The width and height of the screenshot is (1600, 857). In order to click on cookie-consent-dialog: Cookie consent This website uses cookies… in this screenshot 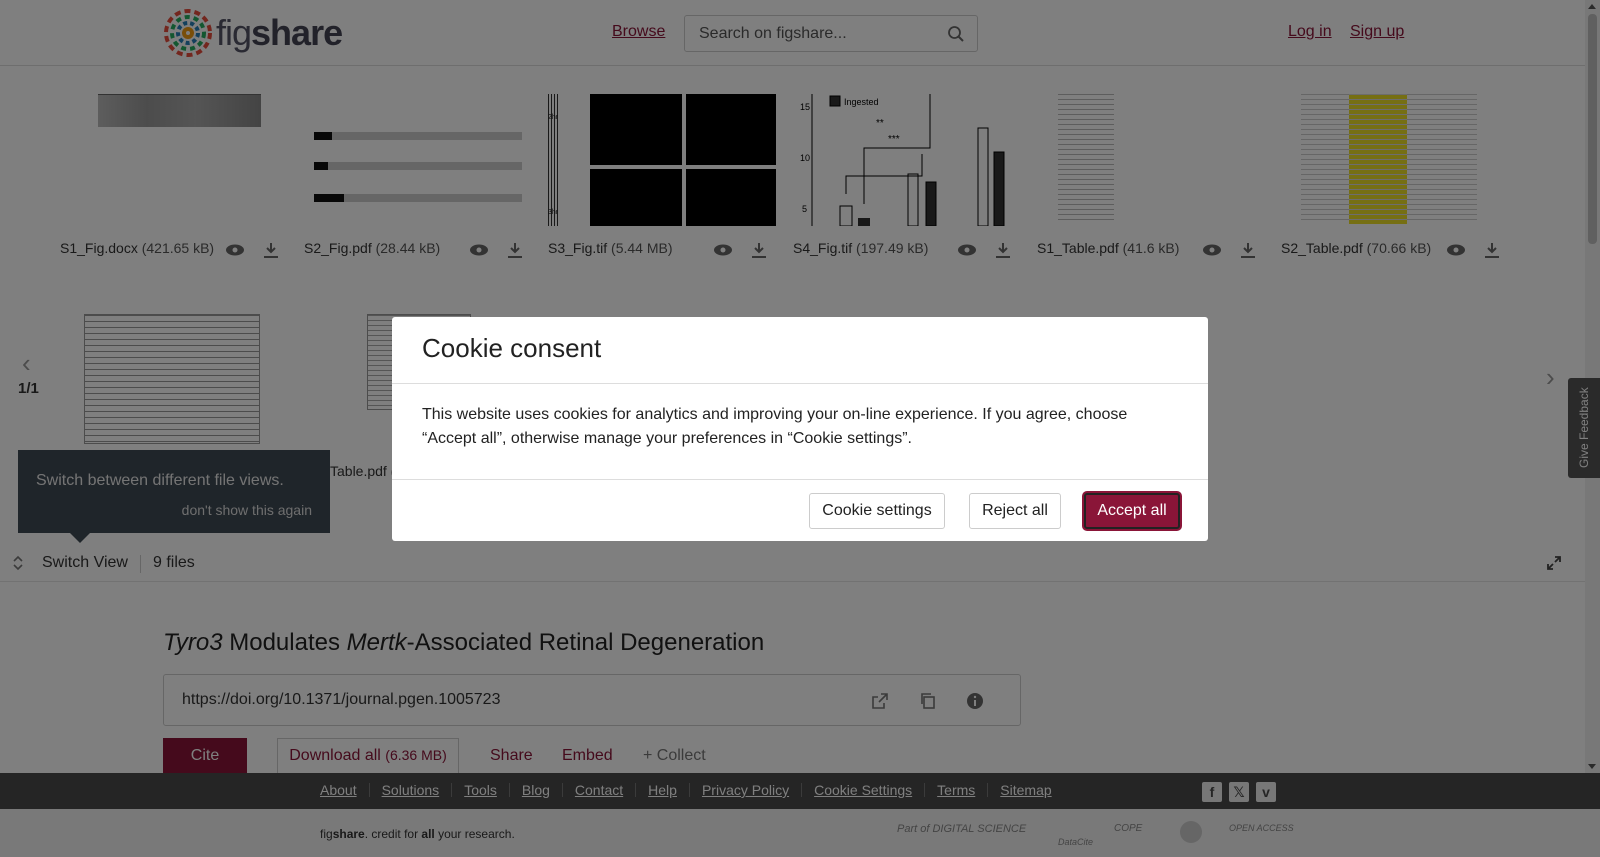, I will do `click(800, 429)`.